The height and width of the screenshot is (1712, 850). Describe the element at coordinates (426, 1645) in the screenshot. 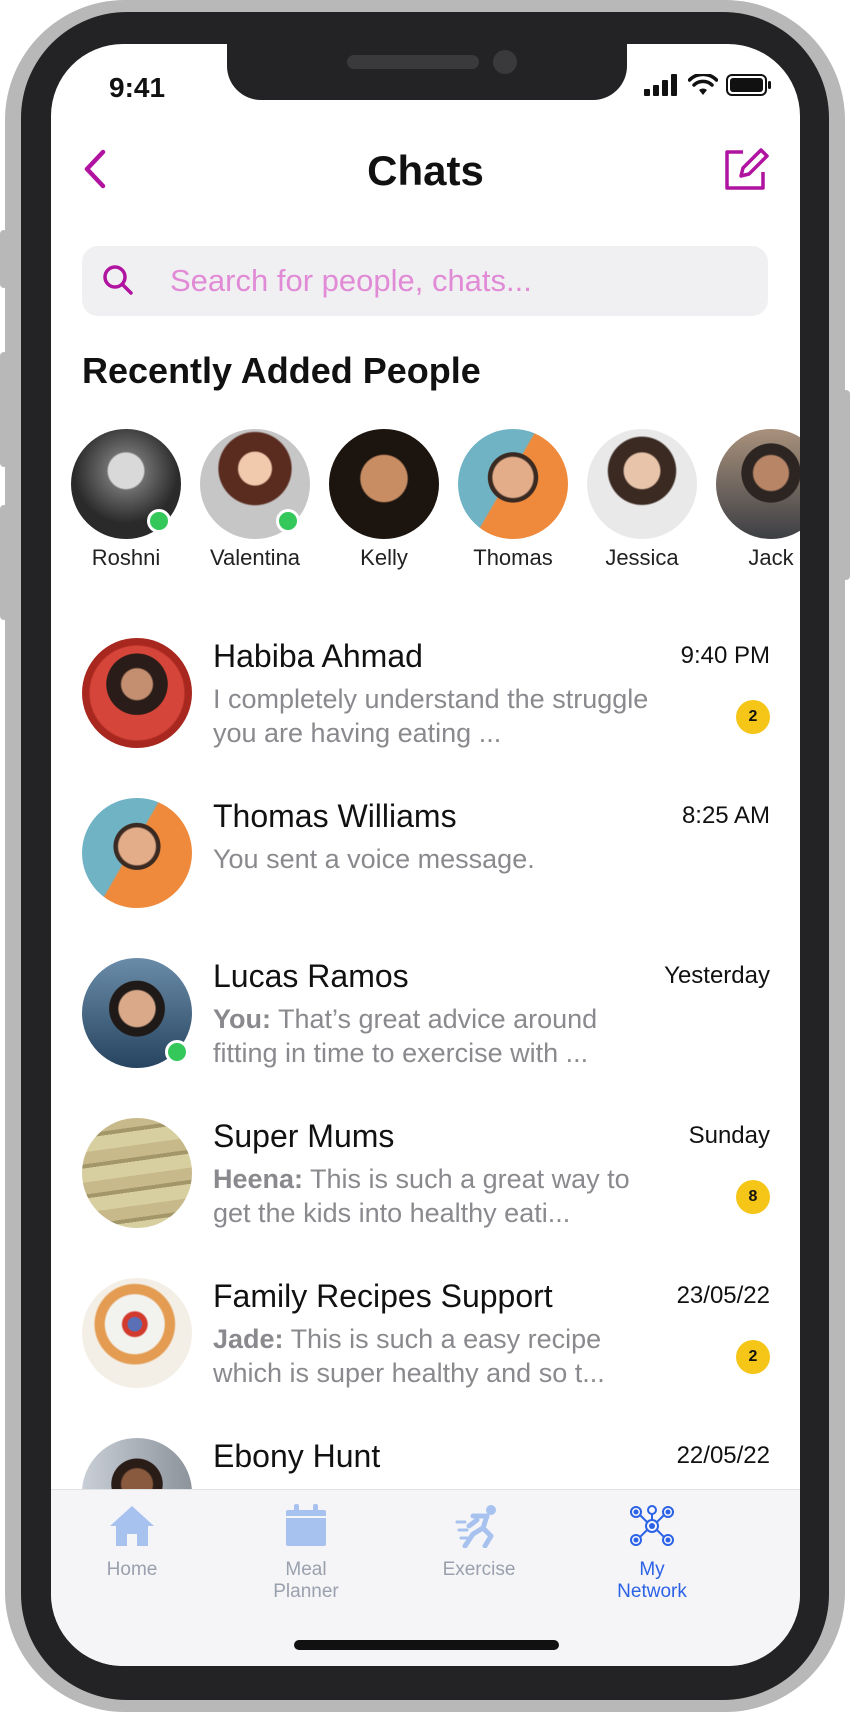

I see `home-indicator` at that location.